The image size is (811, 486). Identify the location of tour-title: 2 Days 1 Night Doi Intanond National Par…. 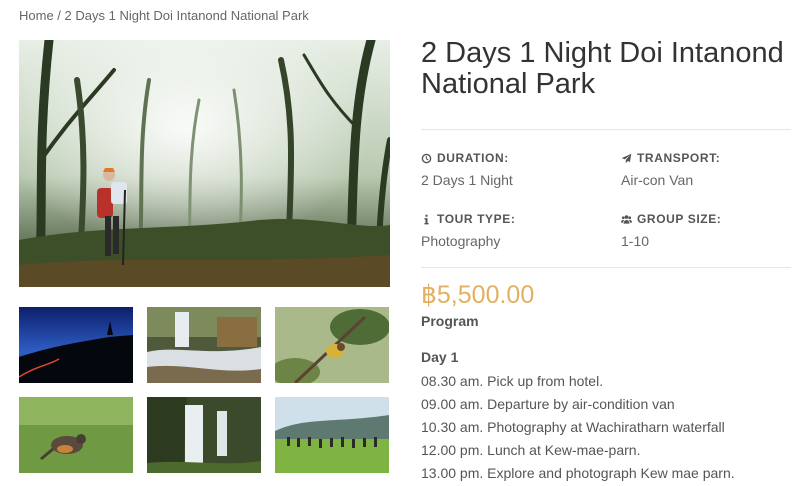
(602, 68).